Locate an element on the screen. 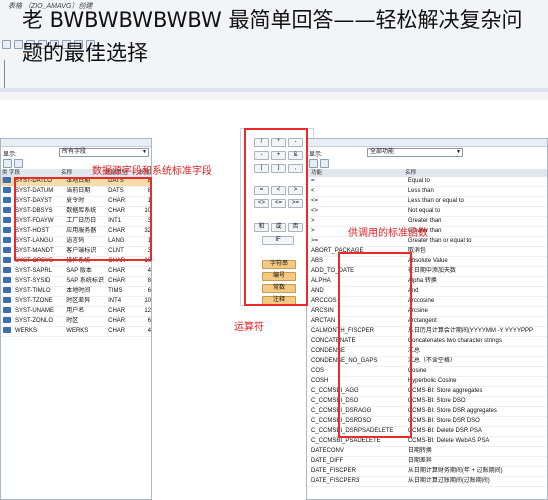  table-row: WERKS WERKS CHAR 4 is located at coordinates (76, 331).